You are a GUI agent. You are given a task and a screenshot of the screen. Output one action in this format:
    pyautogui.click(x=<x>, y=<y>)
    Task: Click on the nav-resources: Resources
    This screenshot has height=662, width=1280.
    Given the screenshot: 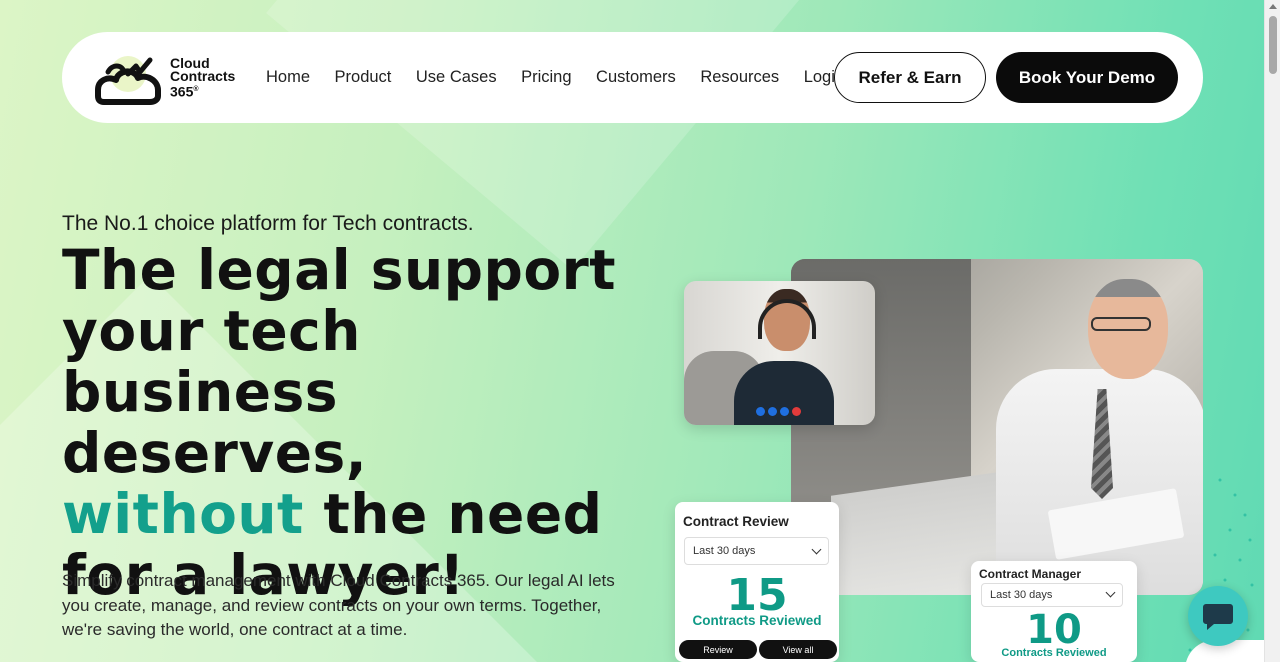 What is the action you would take?
    pyautogui.click(x=739, y=77)
    